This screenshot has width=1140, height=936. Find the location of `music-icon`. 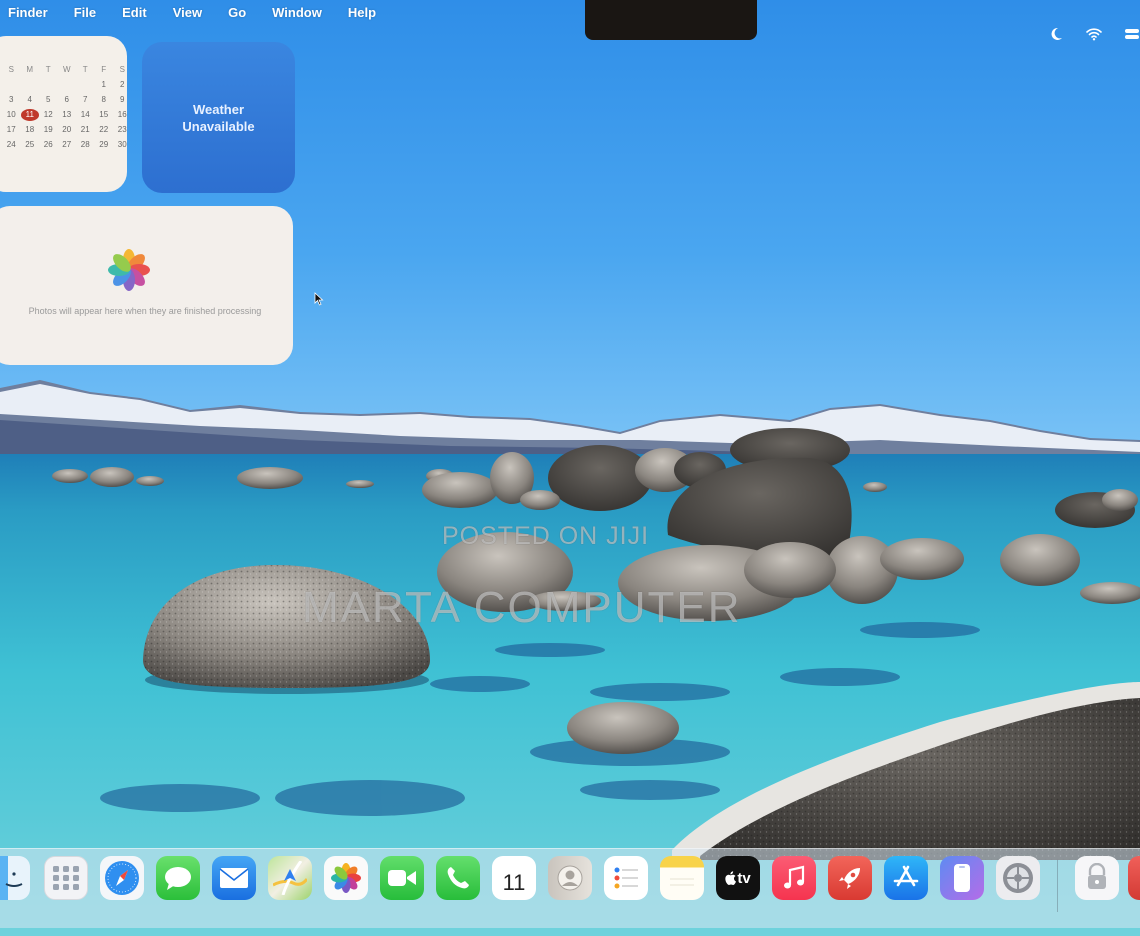

music-icon is located at coordinates (794, 878).